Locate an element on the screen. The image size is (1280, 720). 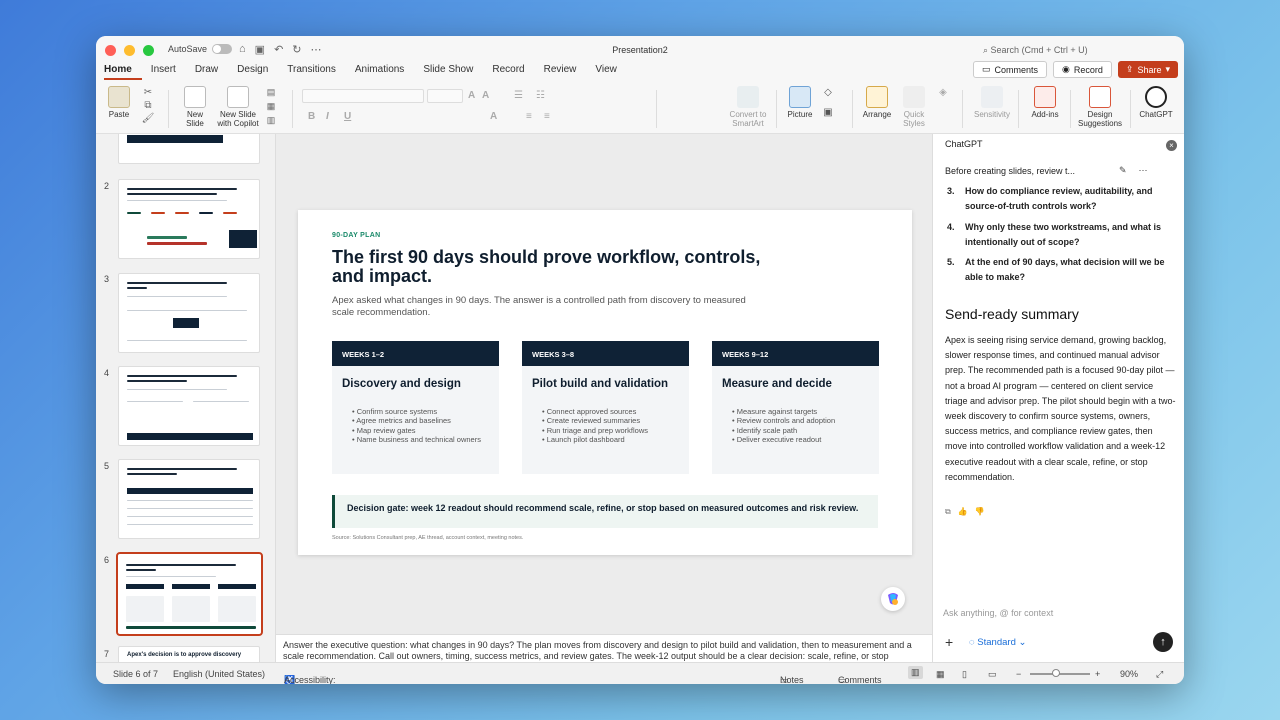
numbering-icon: ☷ is located at coordinates (540, 95).